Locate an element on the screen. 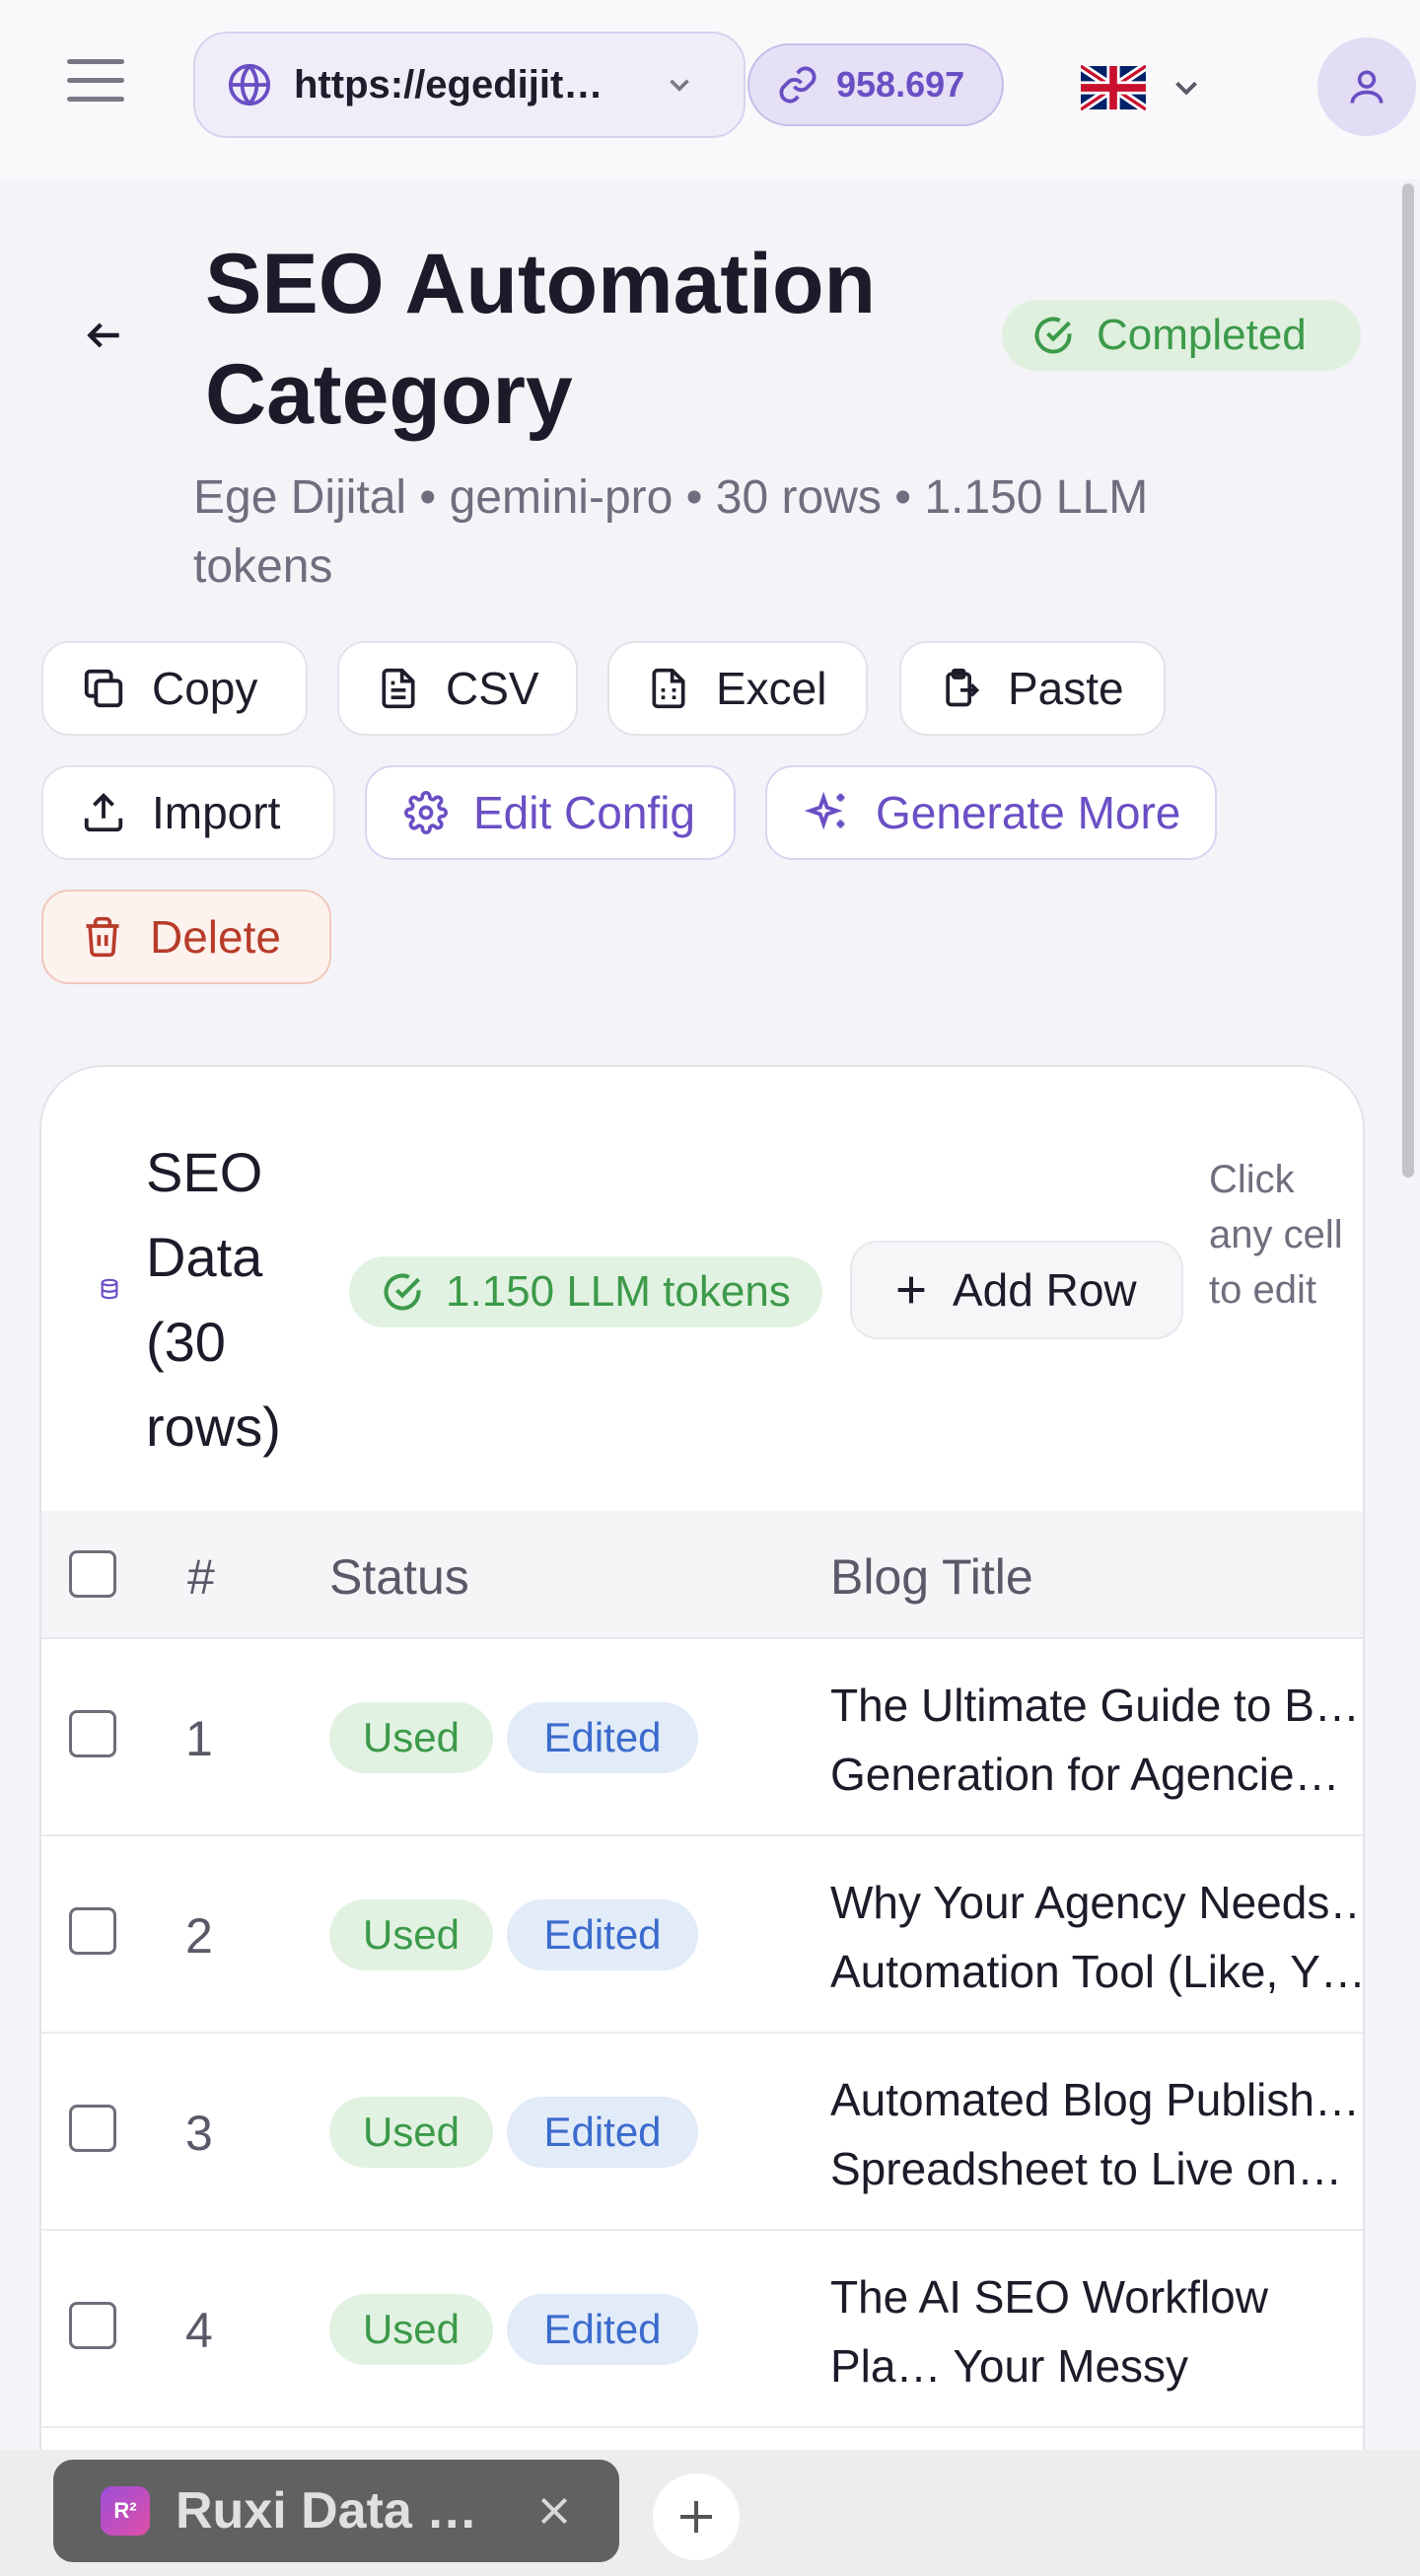  add-row-button: Add Row is located at coordinates (1016, 1290).